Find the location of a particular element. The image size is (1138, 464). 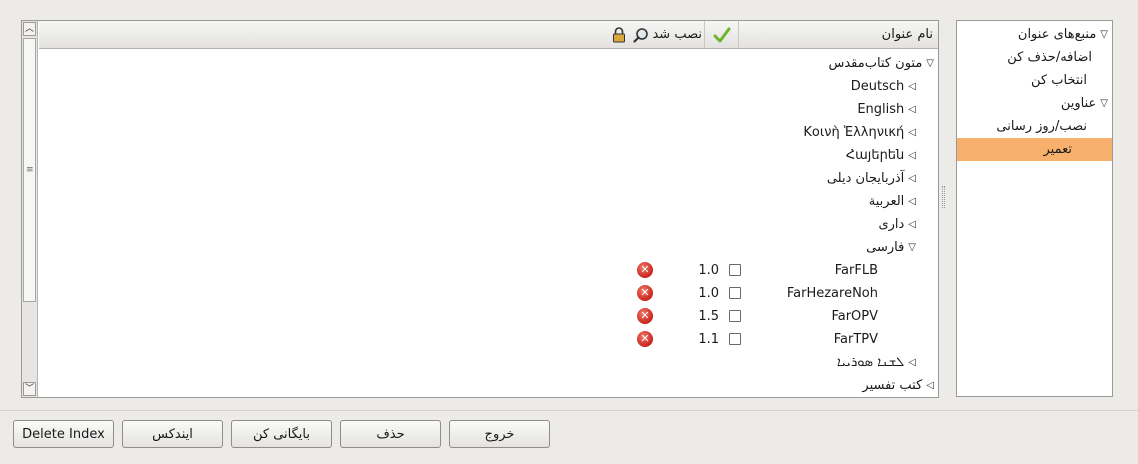

tree-node-language: ◁ آذربایجان دیلی is located at coordinates (871, 178).